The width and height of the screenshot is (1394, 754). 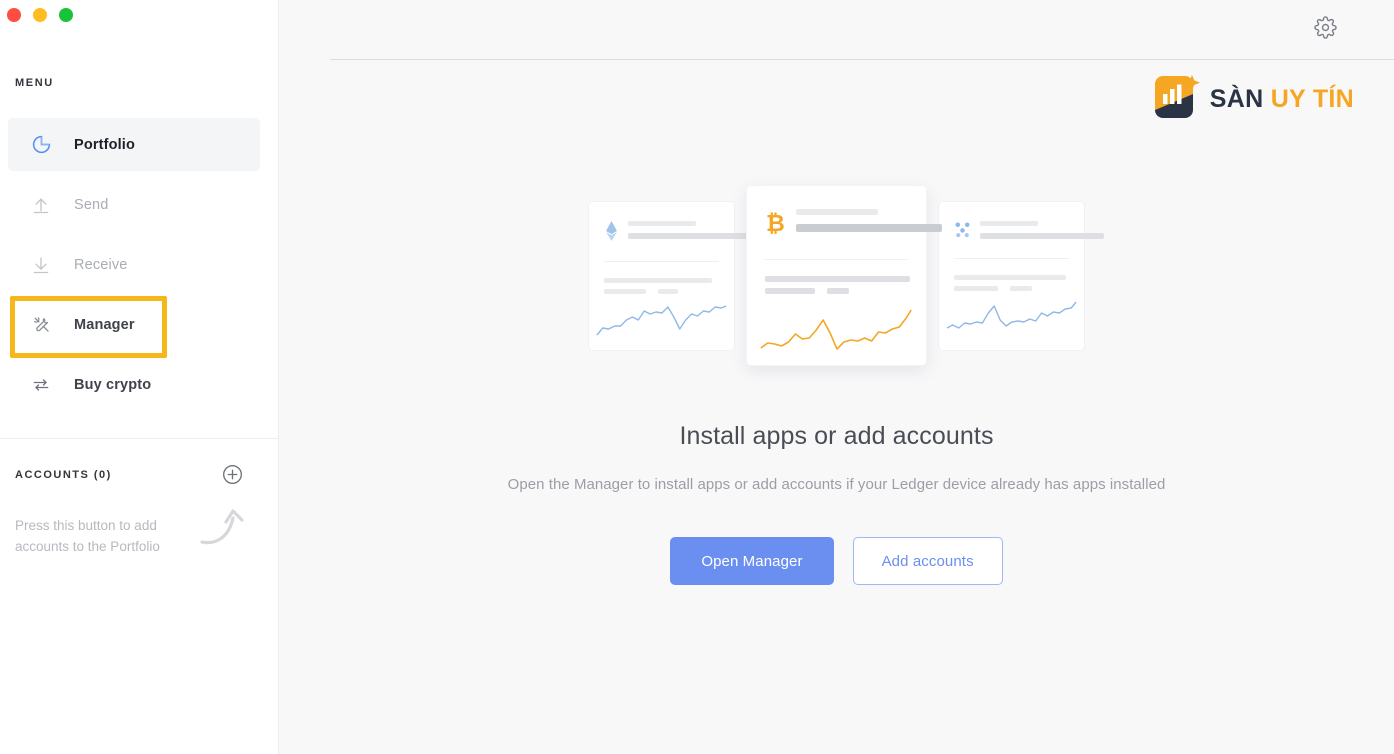 What do you see at coordinates (41, 265) in the screenshot?
I see `arrow-down-icon` at bounding box center [41, 265].